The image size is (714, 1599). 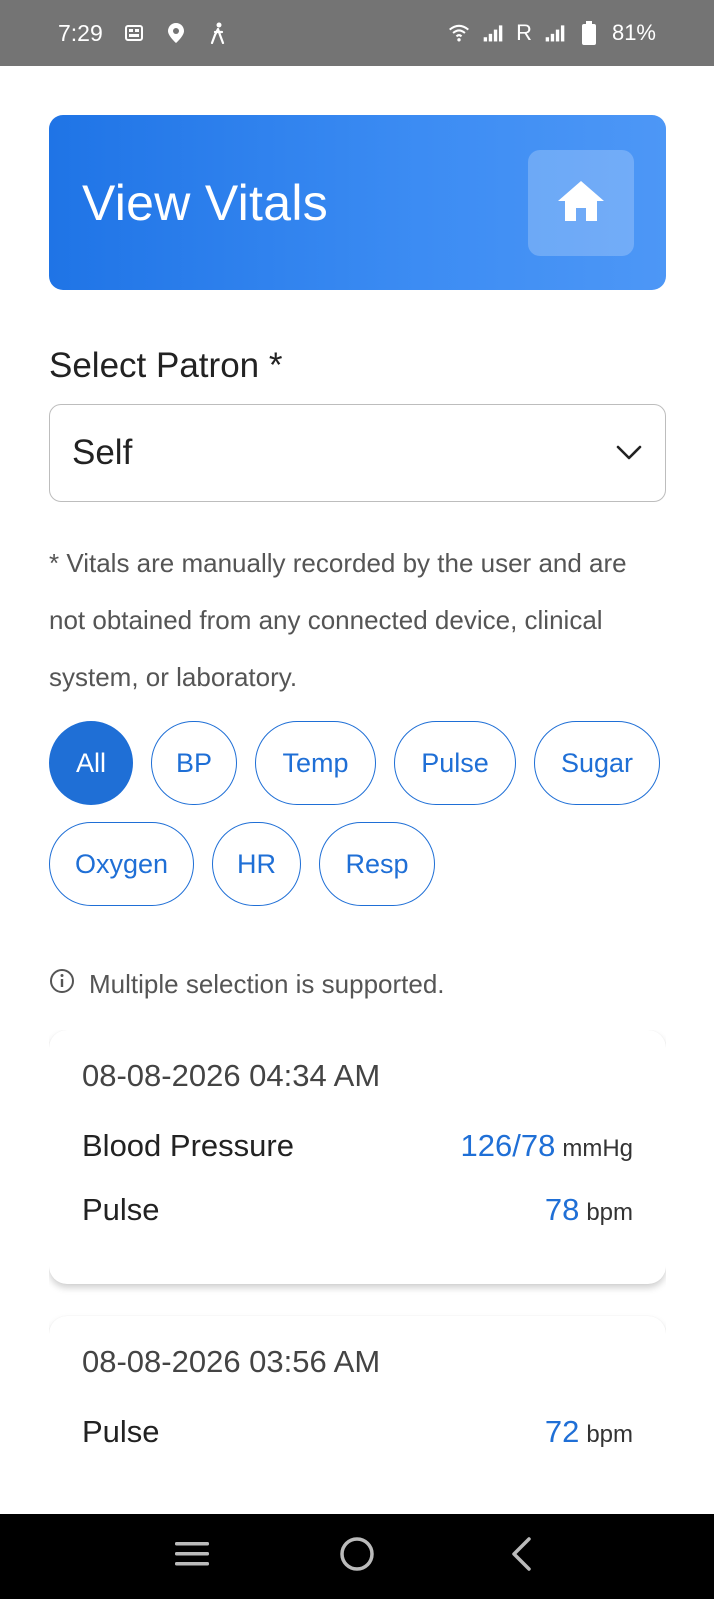 What do you see at coordinates (364, 813) in the screenshot?
I see `vital-filter-chips: All BP Temp Pulse Sugar Oxygen HR Resp` at bounding box center [364, 813].